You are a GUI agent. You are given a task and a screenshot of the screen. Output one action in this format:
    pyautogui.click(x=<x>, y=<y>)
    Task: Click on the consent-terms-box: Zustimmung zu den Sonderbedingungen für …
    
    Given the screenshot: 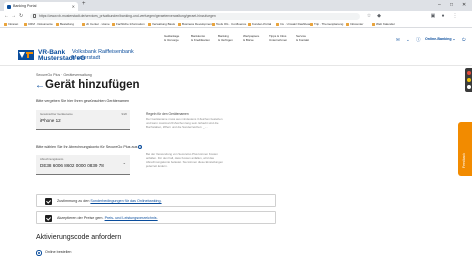 What is the action you would take?
    pyautogui.click(x=156, y=200)
    